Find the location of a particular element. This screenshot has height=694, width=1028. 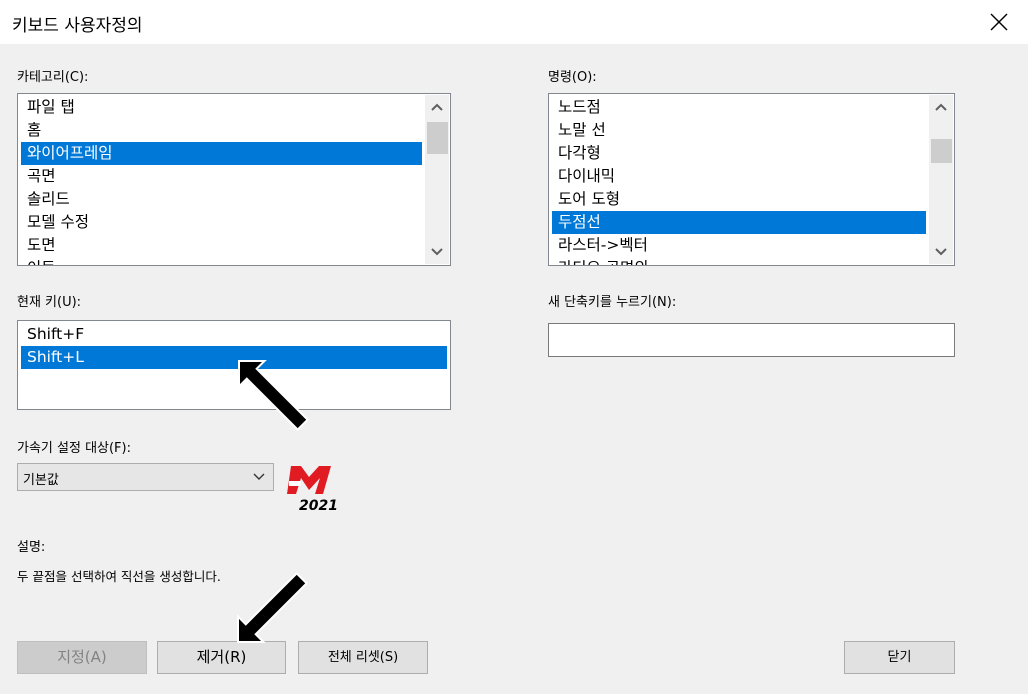

category-label: 카테고리(C): is located at coordinates (53, 77).